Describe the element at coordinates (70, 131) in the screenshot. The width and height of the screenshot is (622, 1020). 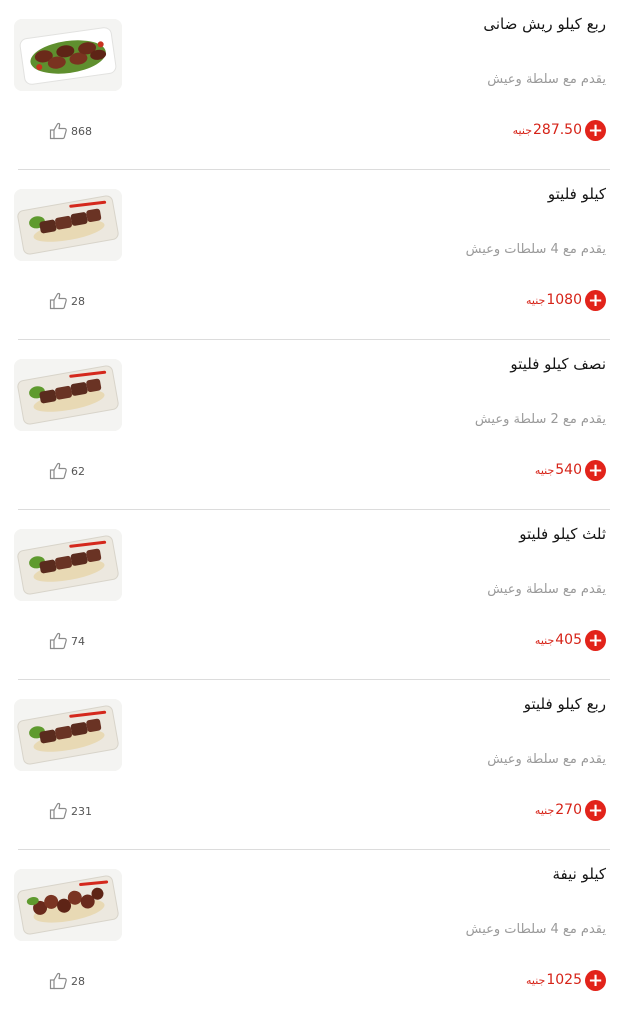
I see `like-button: 868` at that location.